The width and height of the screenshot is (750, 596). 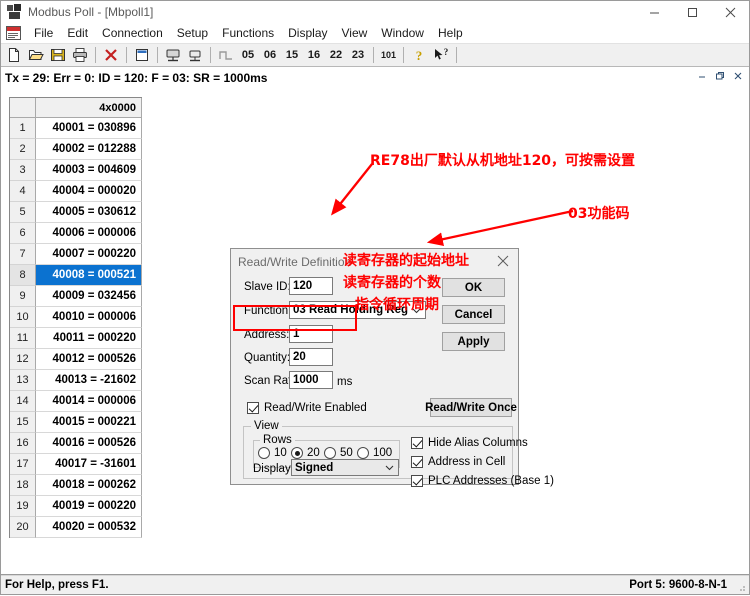 What do you see at coordinates (89, 464) in the screenshot?
I see `register-value: 40017 = -31601` at bounding box center [89, 464].